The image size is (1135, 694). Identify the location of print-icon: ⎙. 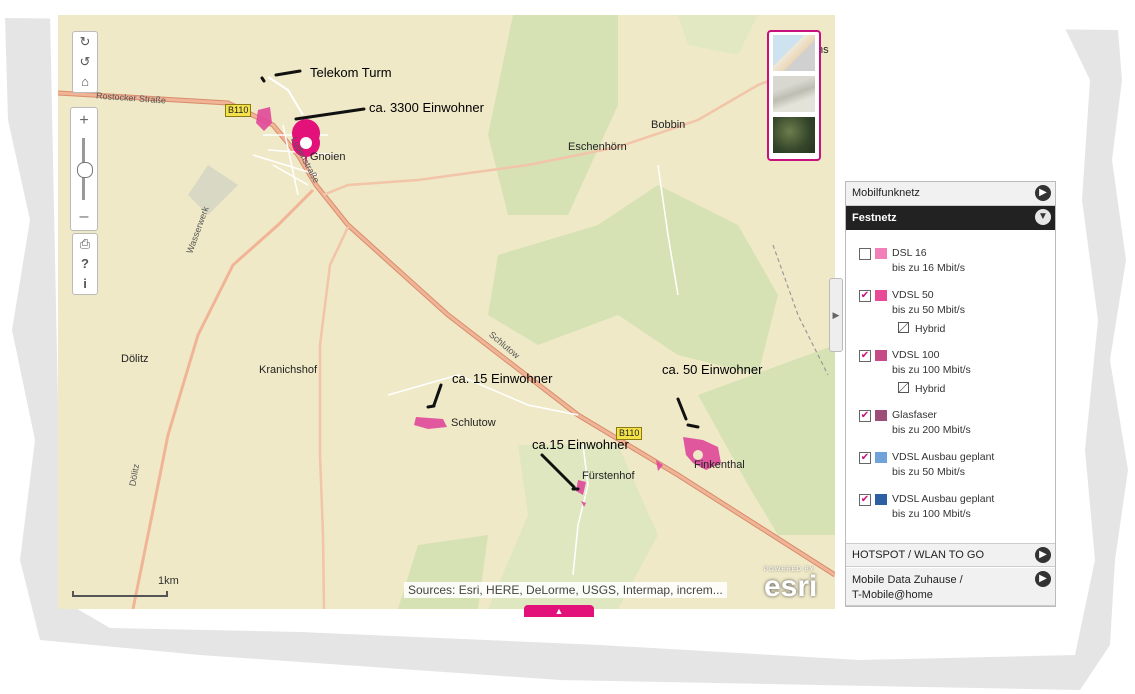
(85, 244).